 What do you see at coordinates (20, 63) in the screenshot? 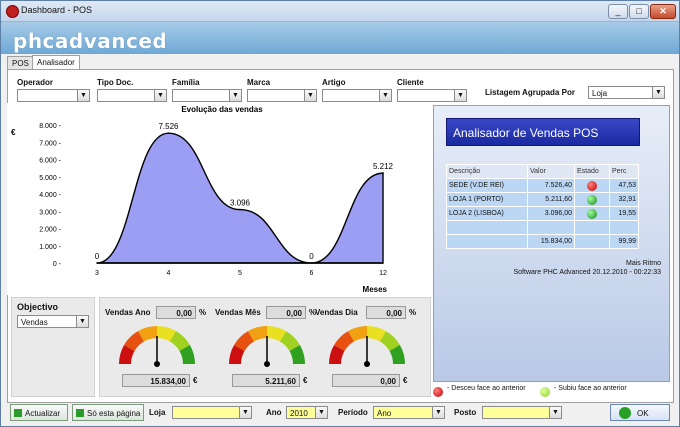
I see `tab-pos: POS` at bounding box center [20, 63].